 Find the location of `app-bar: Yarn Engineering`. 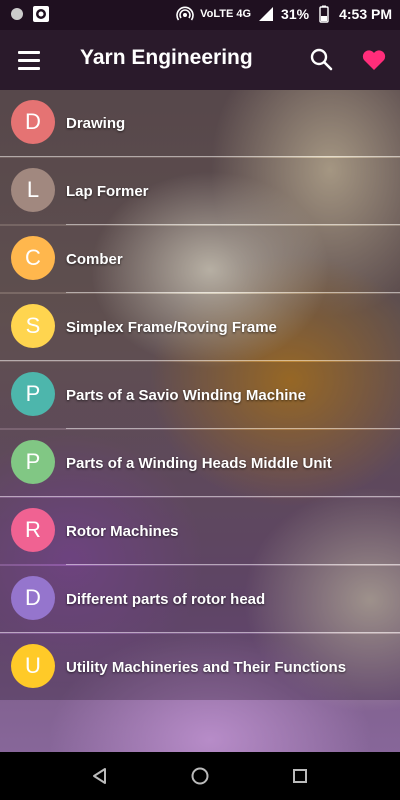

app-bar: Yarn Engineering is located at coordinates (200, 60).